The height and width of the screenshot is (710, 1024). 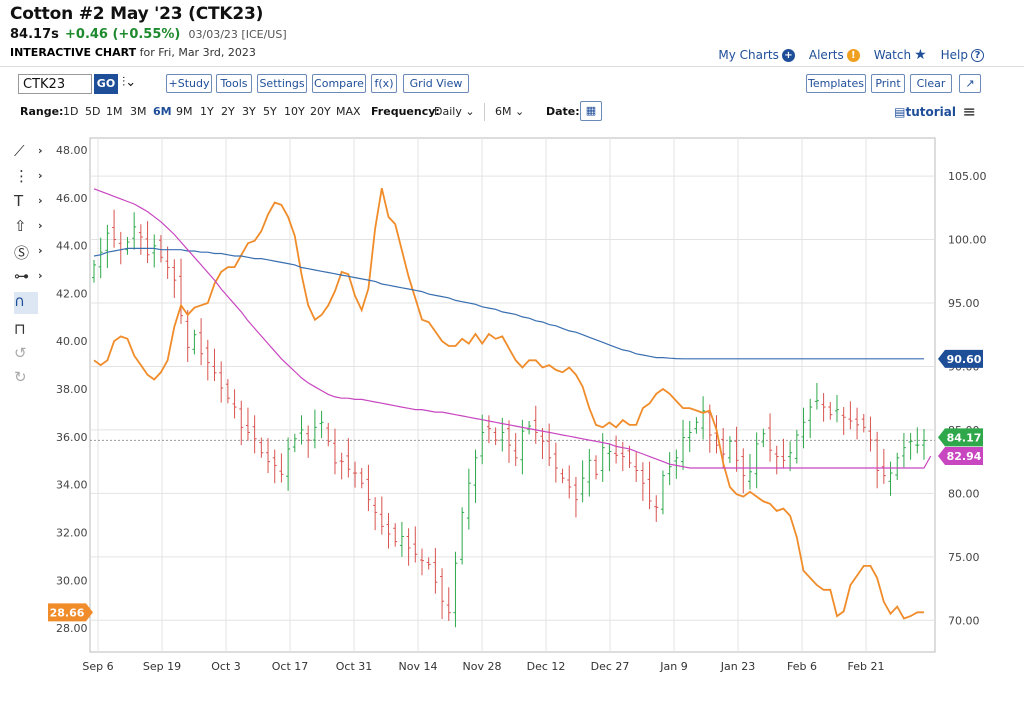 I want to click on text-tool: T ›, so click(x=32, y=203).